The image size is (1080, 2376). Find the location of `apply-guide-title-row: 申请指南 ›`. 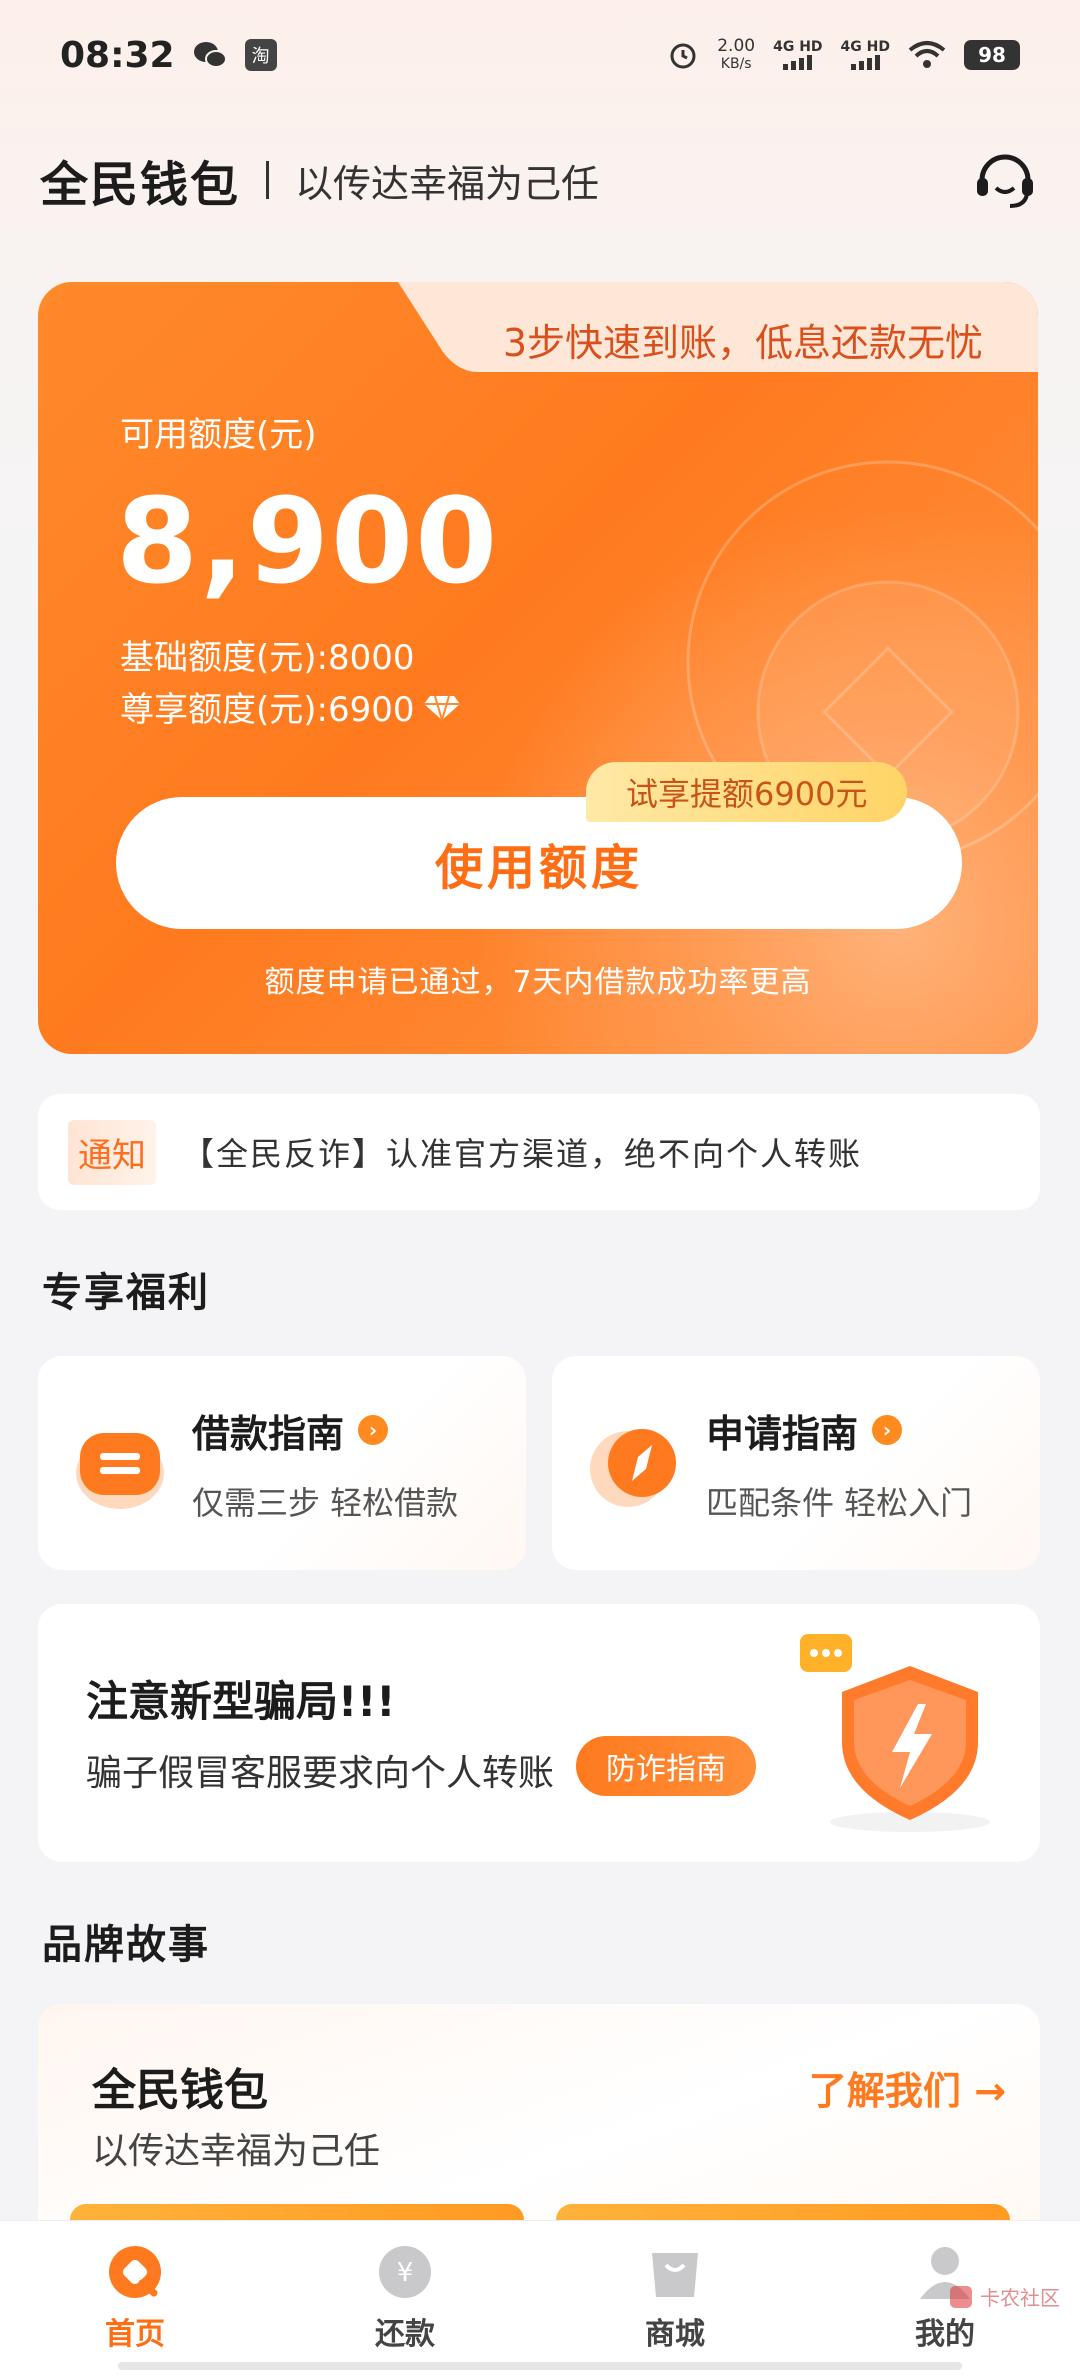

apply-guide-title-row: 申请指南 › is located at coordinates (839, 1430).